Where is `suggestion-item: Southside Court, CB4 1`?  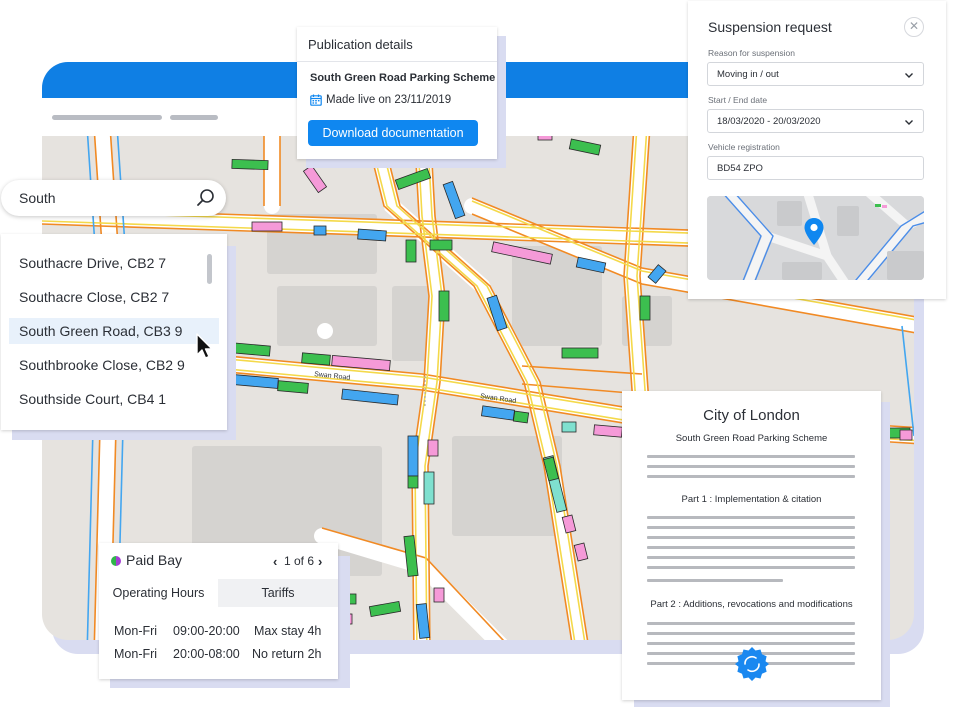 suggestion-item: Southside Court, CB4 1 is located at coordinates (114, 399).